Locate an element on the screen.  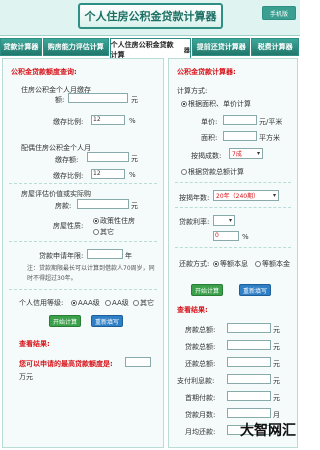
tab-provident-fund-label: 个人住房公积金贷款计算 is located at coordinates (142, 49).